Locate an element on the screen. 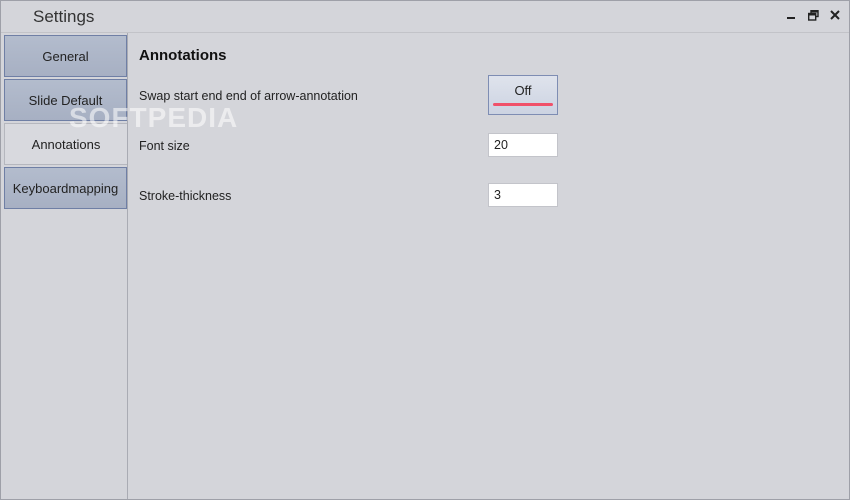  restore-button is located at coordinates (813, 15).